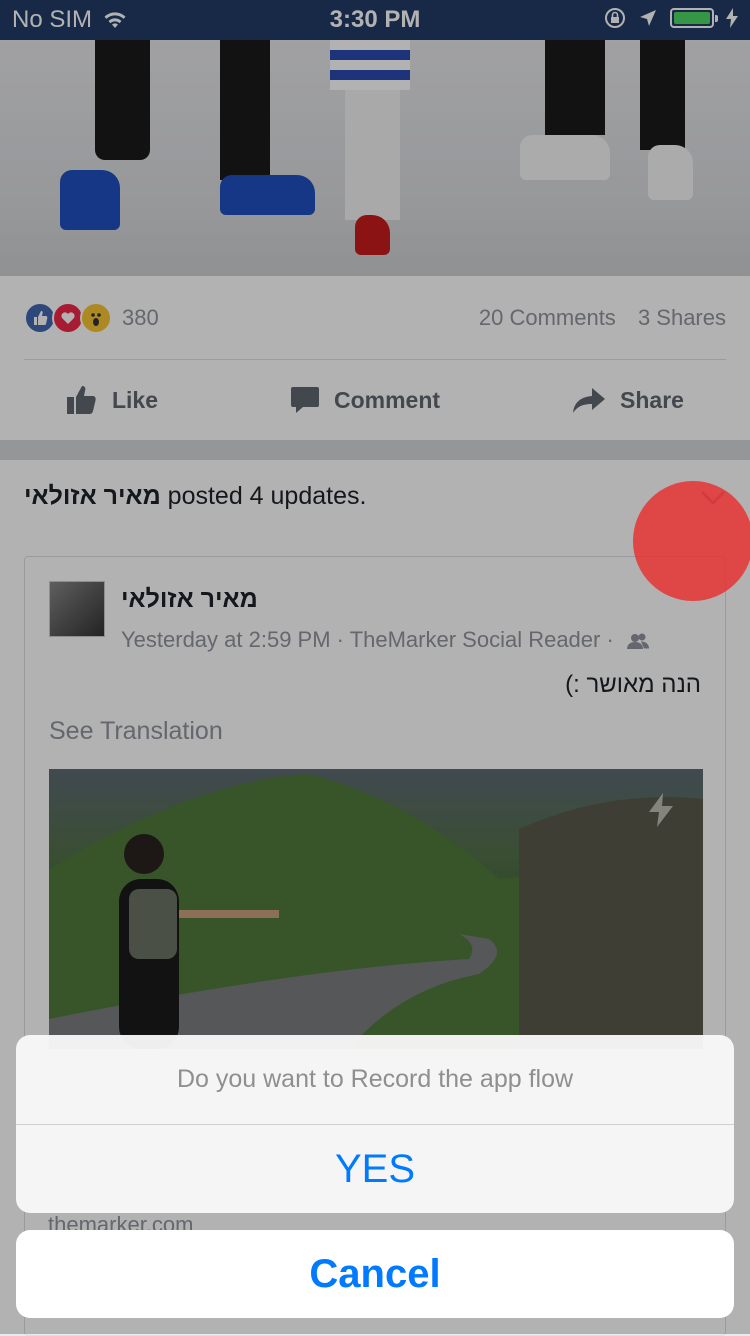 Image resolution: width=750 pixels, height=1336 pixels. What do you see at coordinates (691, 541) in the screenshot?
I see `touch-indicator` at bounding box center [691, 541].